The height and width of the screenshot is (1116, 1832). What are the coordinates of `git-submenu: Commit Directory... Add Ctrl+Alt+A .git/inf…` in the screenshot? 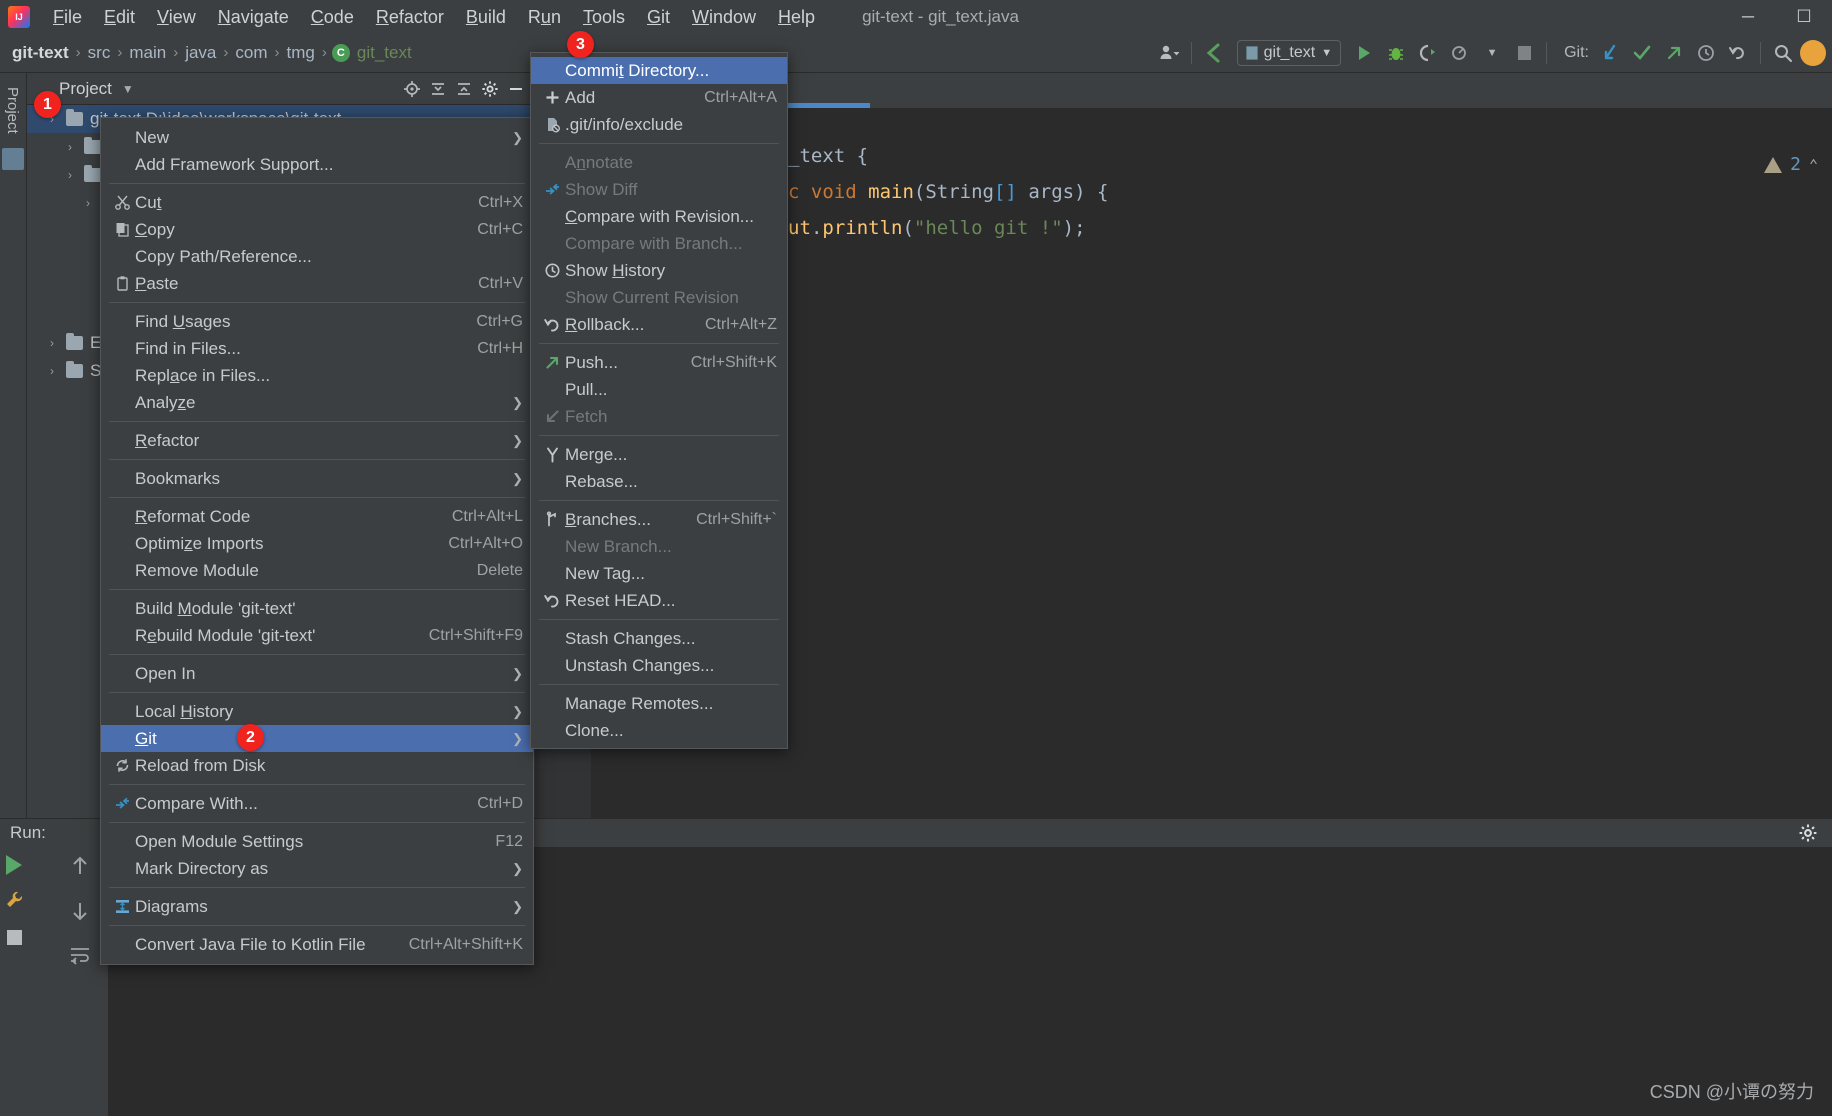 It's located at (659, 400).